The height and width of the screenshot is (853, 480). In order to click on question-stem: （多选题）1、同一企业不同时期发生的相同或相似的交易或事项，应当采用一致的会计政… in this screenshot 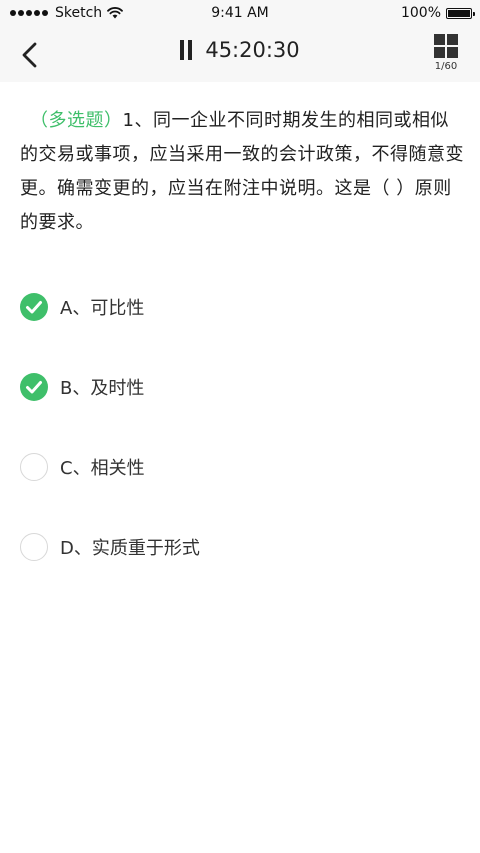, I will do `click(242, 172)`.